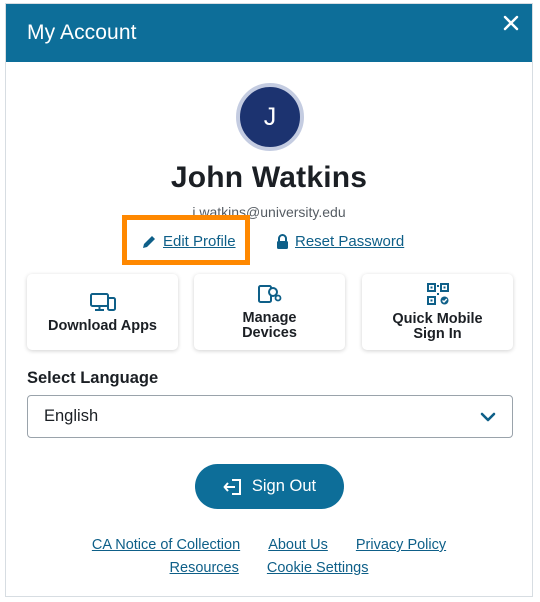 This screenshot has width=540, height=602. I want to click on reset-password-link: Reset Password, so click(340, 241).